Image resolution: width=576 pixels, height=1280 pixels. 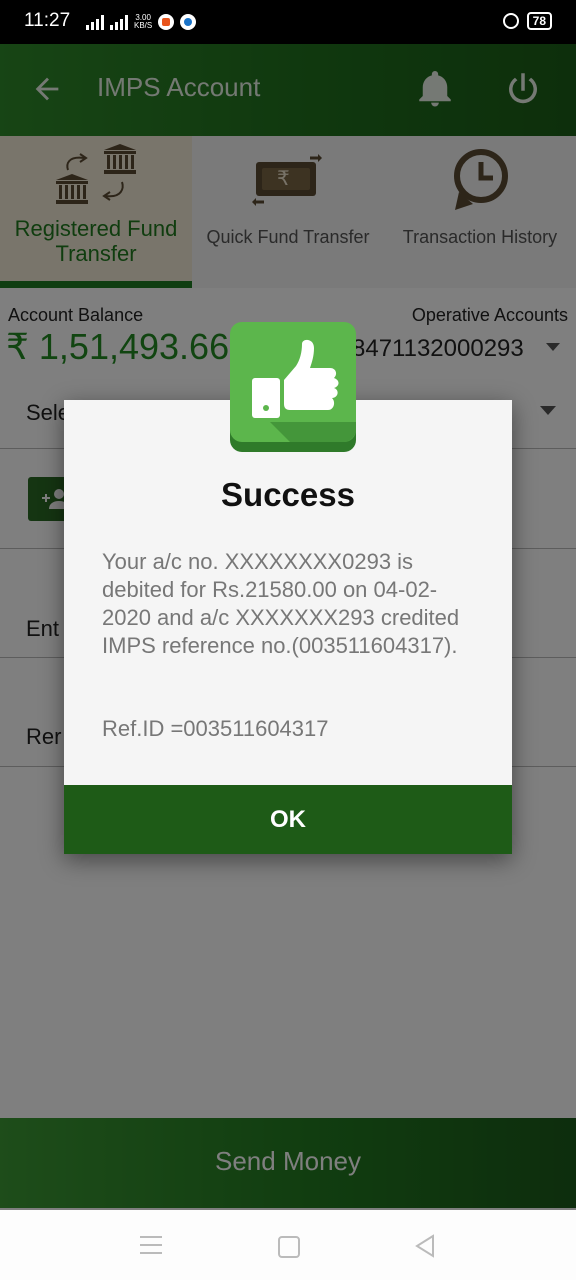 I want to click on net-speed: 3.00 KB/S, so click(x=143, y=21).